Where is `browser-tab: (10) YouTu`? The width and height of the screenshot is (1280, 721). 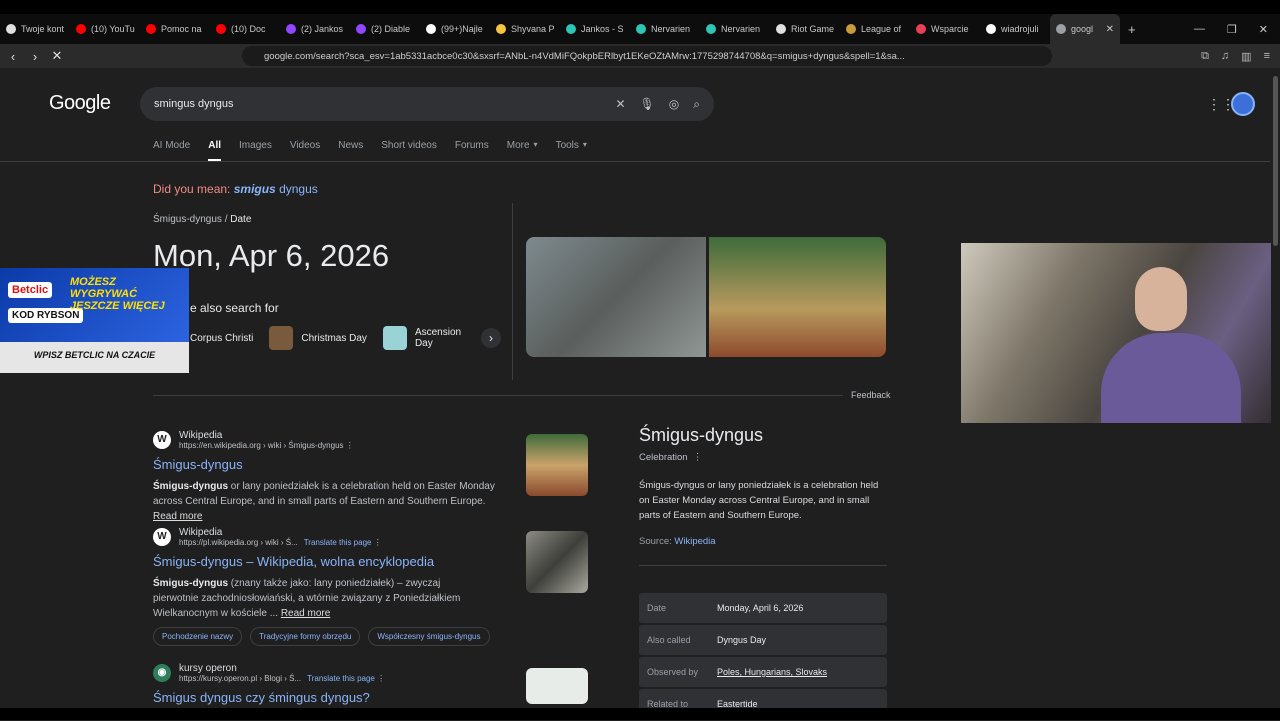
browser-tab: (10) YouTu is located at coordinates (105, 29).